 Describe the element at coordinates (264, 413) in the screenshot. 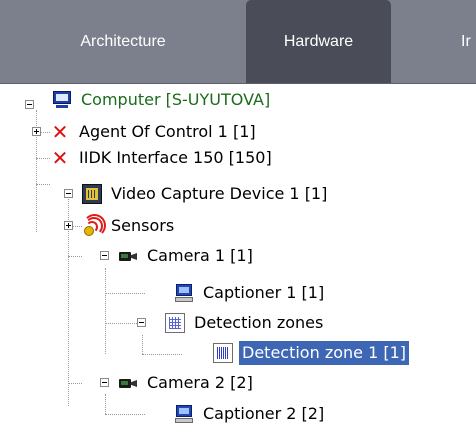

I see `tree-node-label: Captioner 2 [2]` at that location.